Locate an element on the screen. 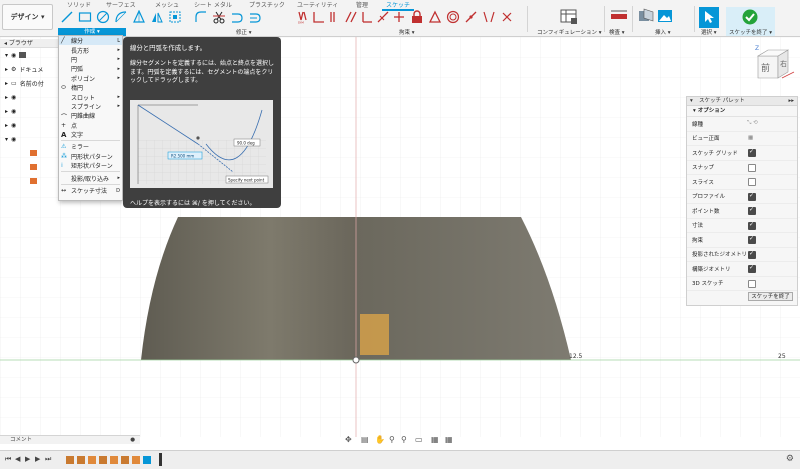 The height and width of the screenshot is (469, 800). fix-lock-icon is located at coordinates (417, 17).